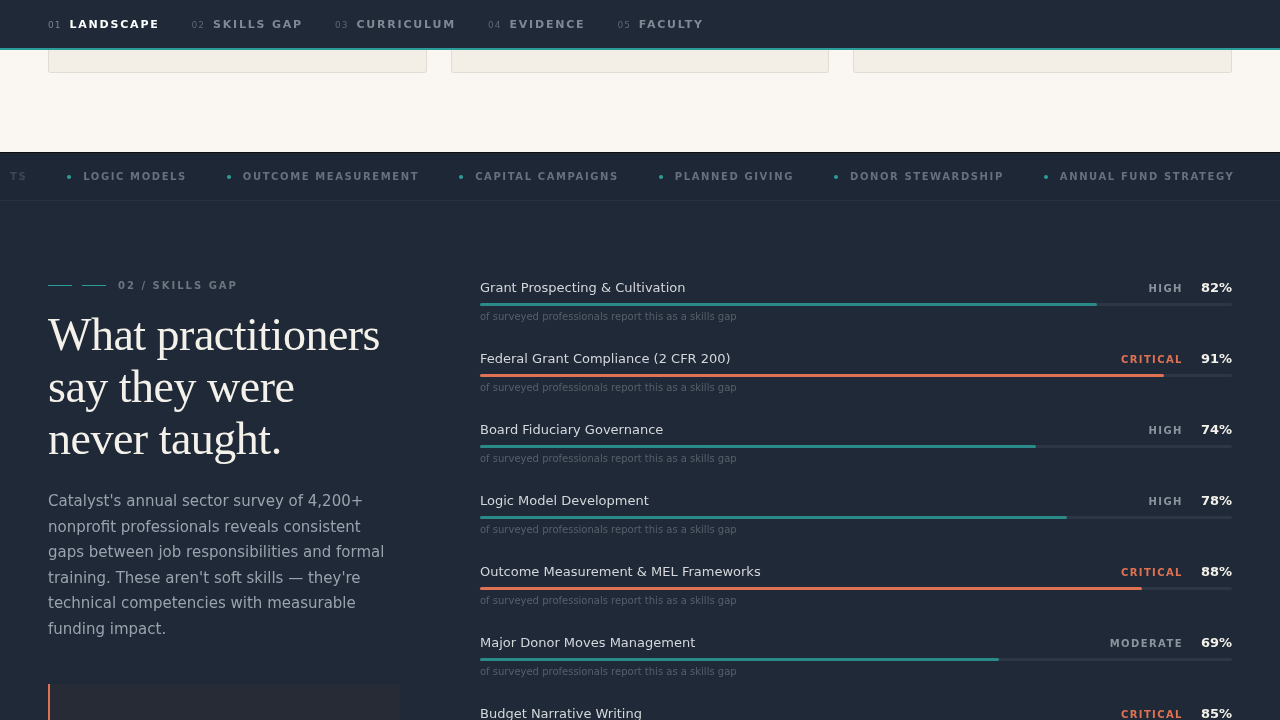  I want to click on skill-name: Outcome Measurement & MEL Frameworks, so click(621, 571).